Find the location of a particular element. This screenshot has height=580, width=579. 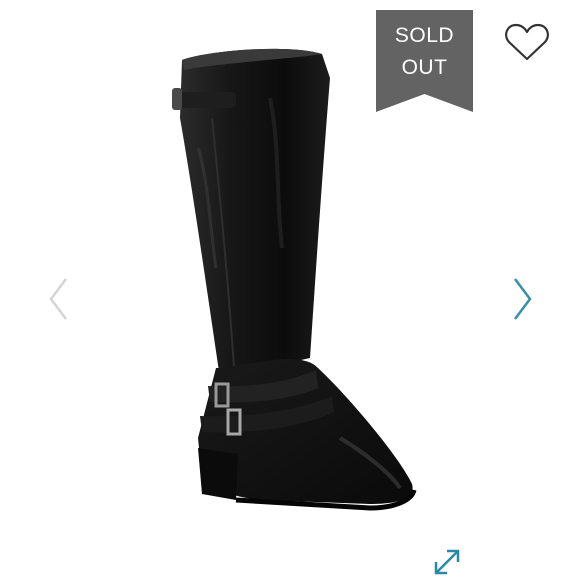

expand-diagonal-icon is located at coordinates (447, 562).